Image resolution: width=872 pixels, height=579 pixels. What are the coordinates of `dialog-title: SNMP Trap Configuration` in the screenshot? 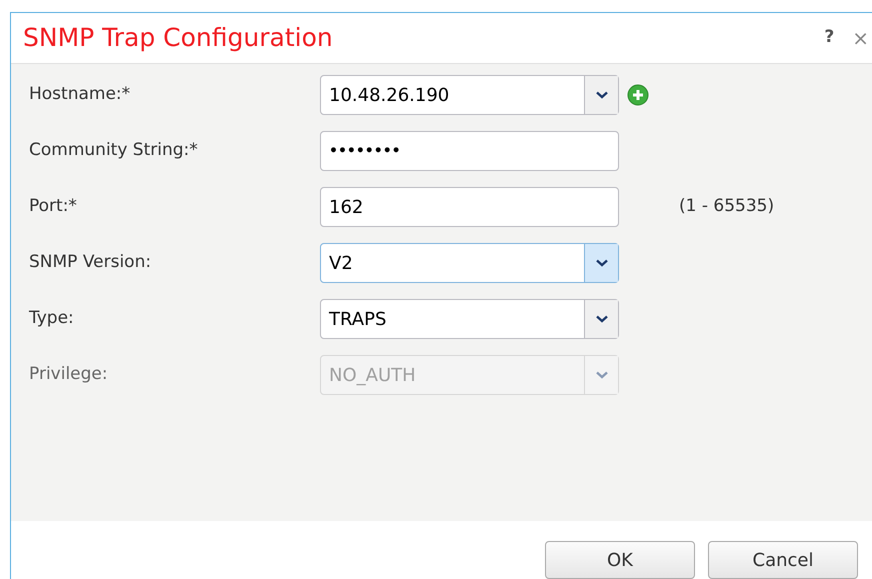 It's located at (178, 38).